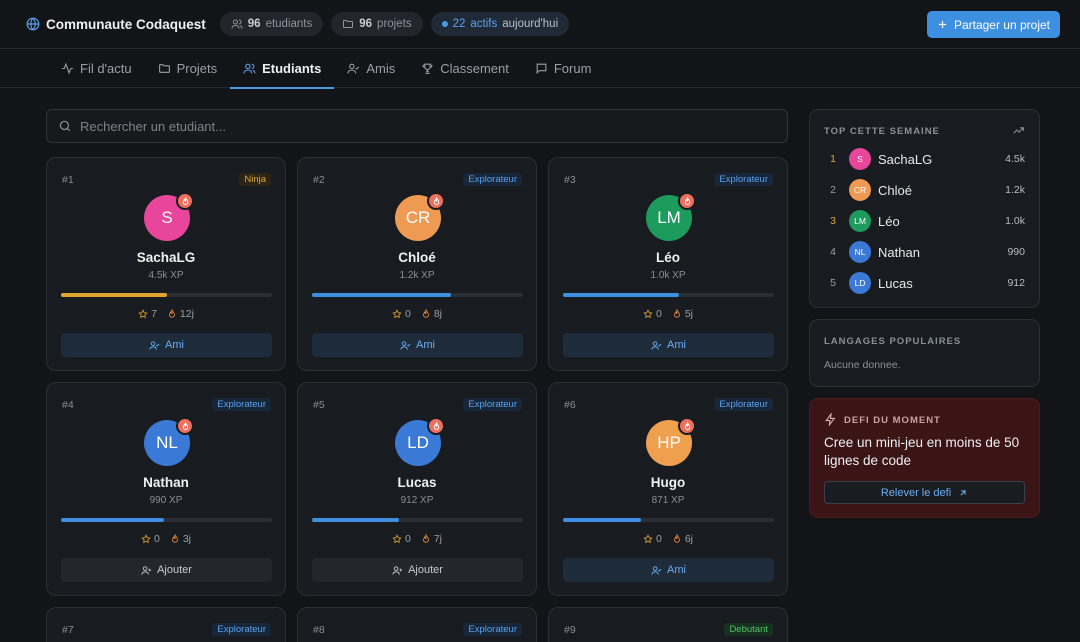  I want to click on active-suffix: aujourd'hui, so click(530, 24).